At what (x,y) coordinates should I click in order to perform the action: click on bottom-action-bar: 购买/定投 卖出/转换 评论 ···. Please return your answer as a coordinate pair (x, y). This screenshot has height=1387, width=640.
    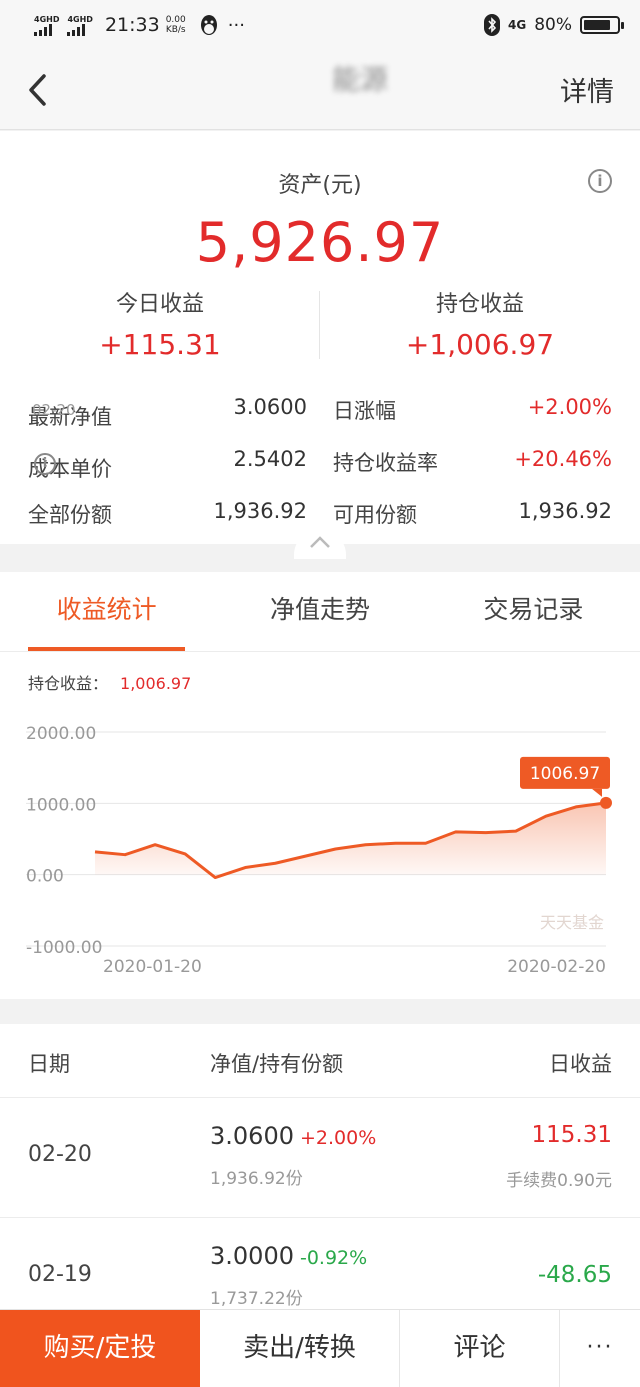
    Looking at the image, I should click on (320, 1348).